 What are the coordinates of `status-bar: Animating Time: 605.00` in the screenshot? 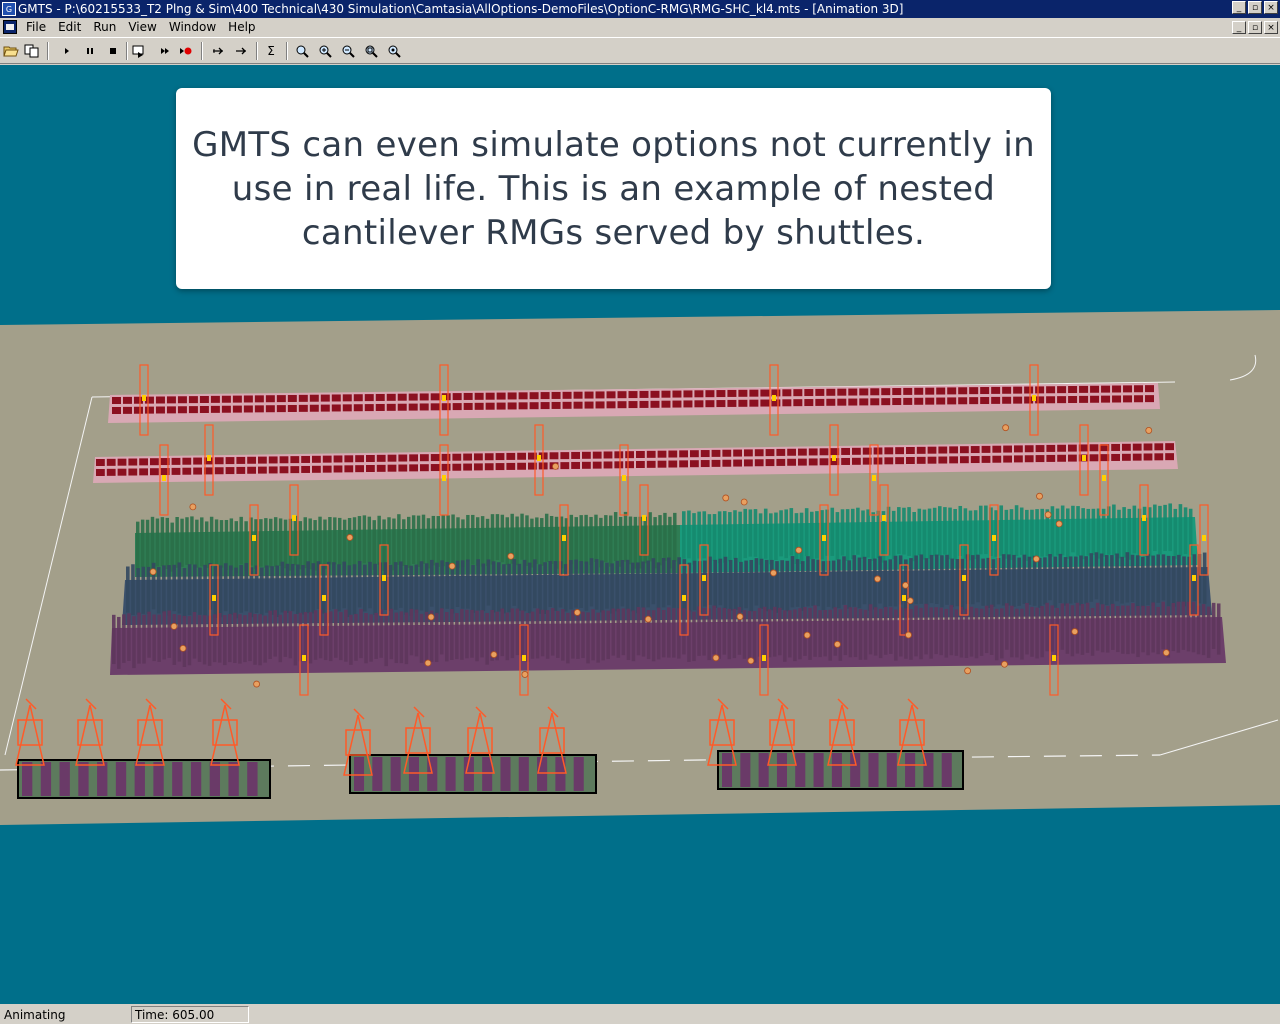 It's located at (640, 1014).